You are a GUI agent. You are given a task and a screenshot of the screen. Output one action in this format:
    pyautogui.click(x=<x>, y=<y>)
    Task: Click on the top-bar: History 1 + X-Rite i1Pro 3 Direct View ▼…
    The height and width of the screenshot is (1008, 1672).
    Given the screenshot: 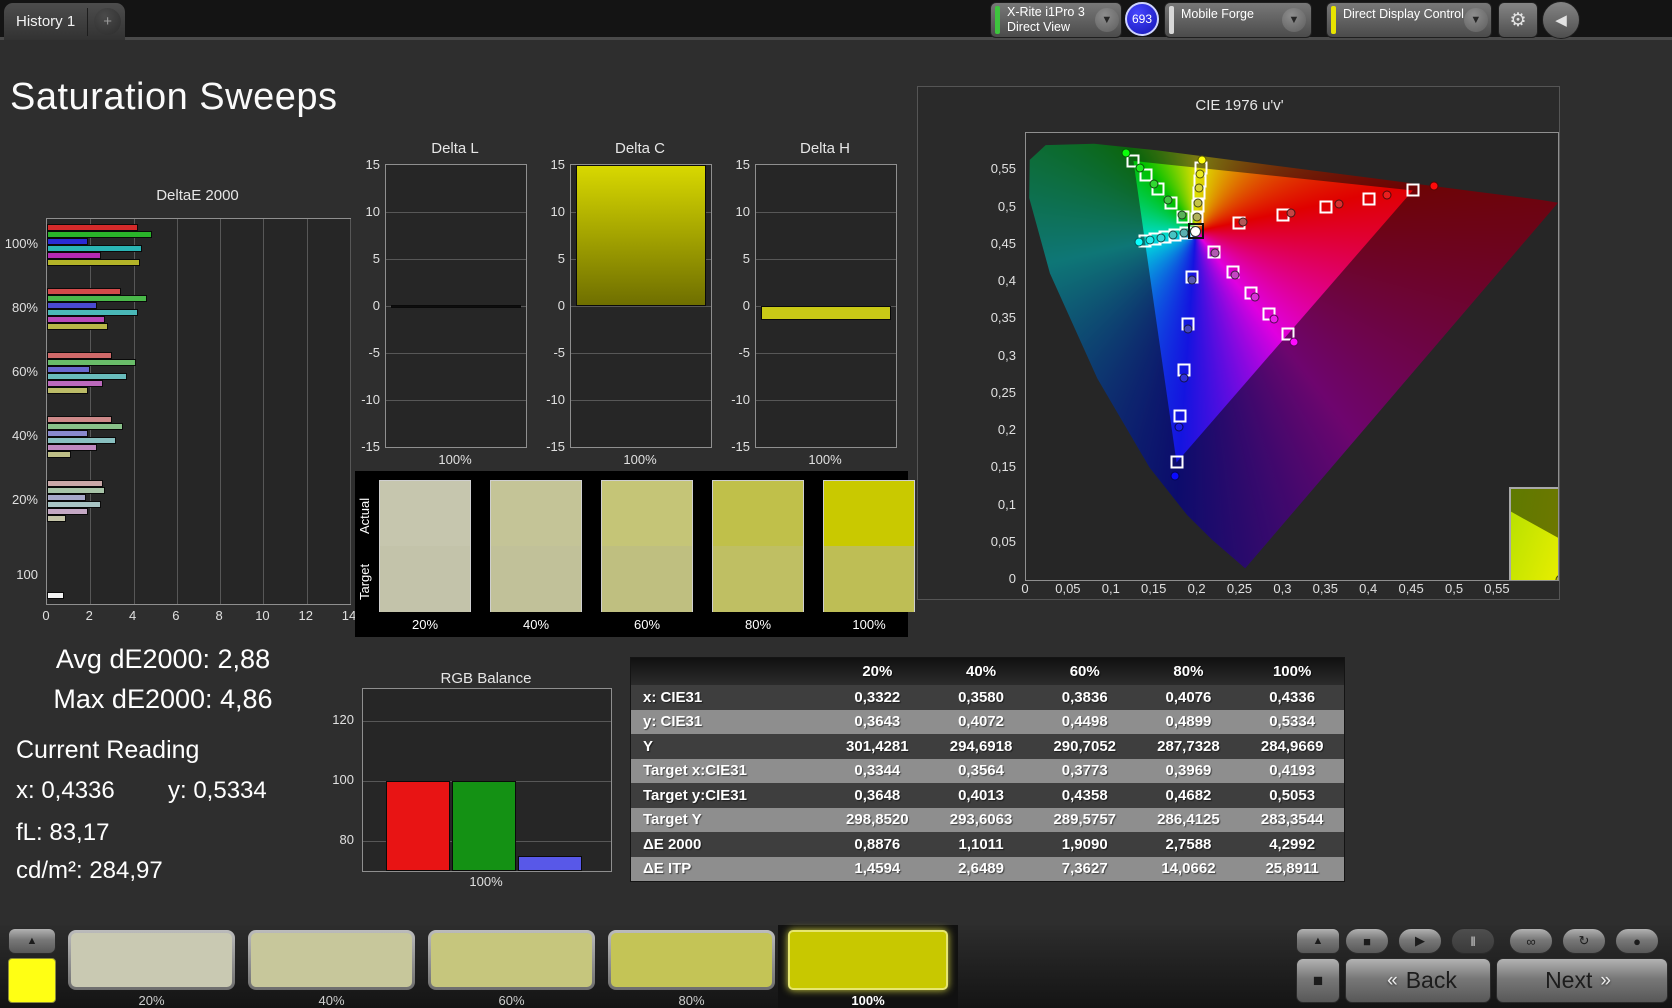 What is the action you would take?
    pyautogui.click(x=836, y=20)
    